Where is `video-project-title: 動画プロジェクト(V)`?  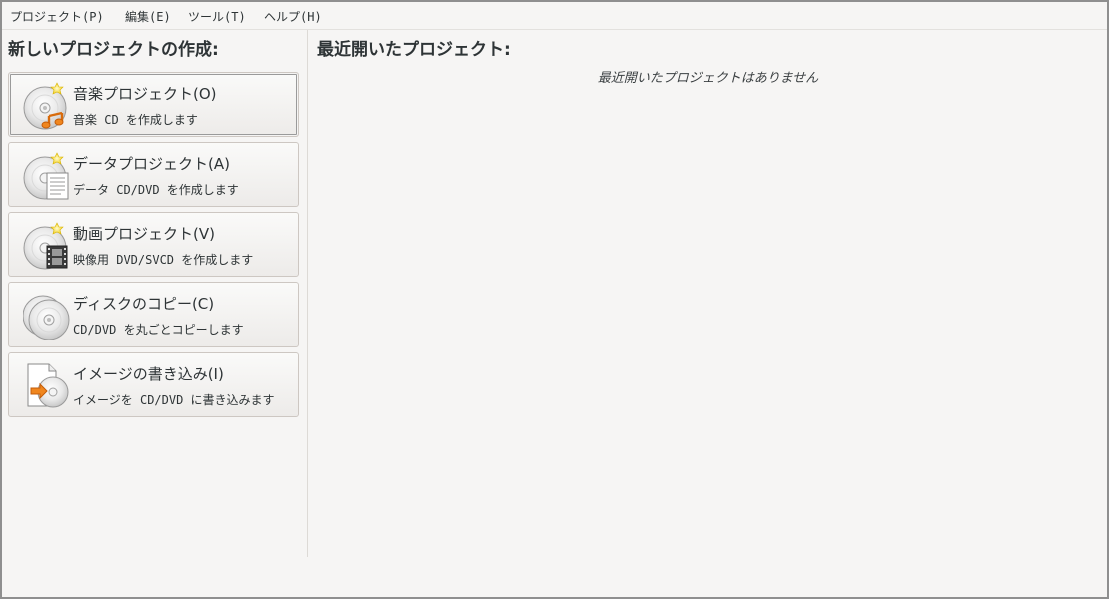
video-project-title: 動画プロジェクト(V) is located at coordinates (144, 234).